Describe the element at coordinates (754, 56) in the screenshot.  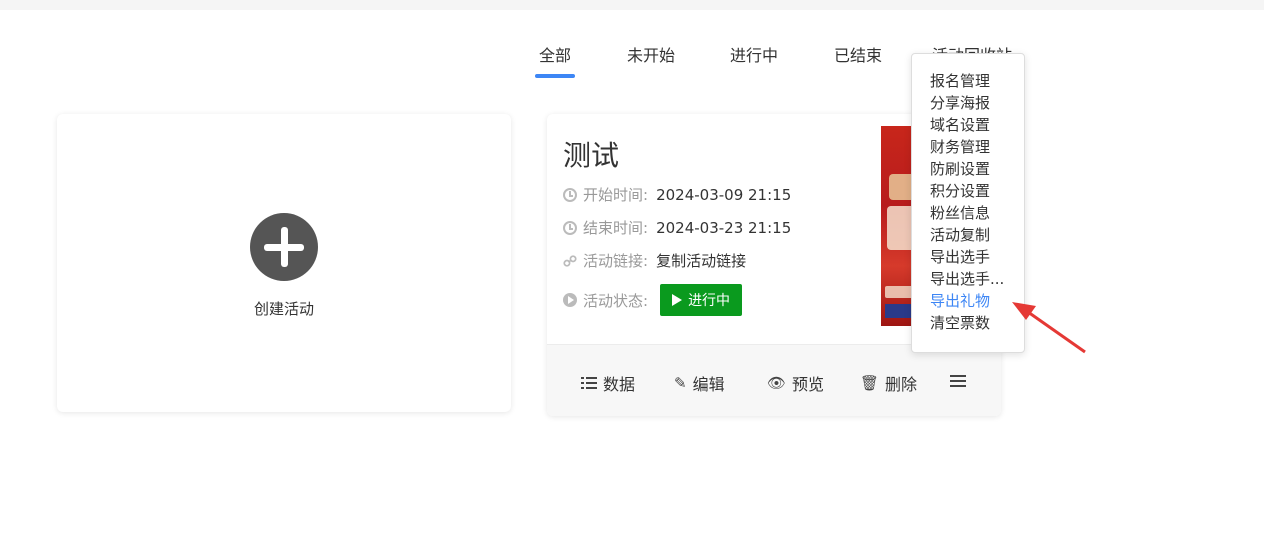
I see `tab-in-progress: 进行中` at that location.